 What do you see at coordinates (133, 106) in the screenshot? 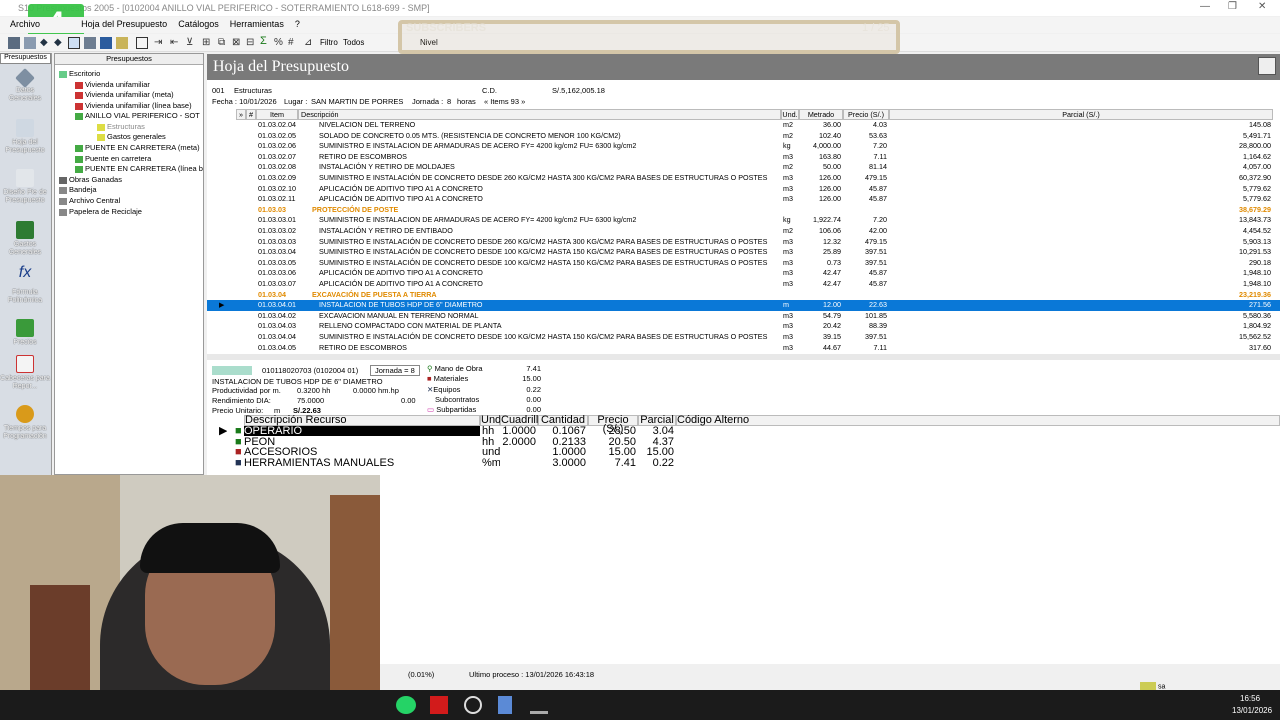
I see `tree-node: Vivienda unifamiliar (línea base)` at bounding box center [133, 106].